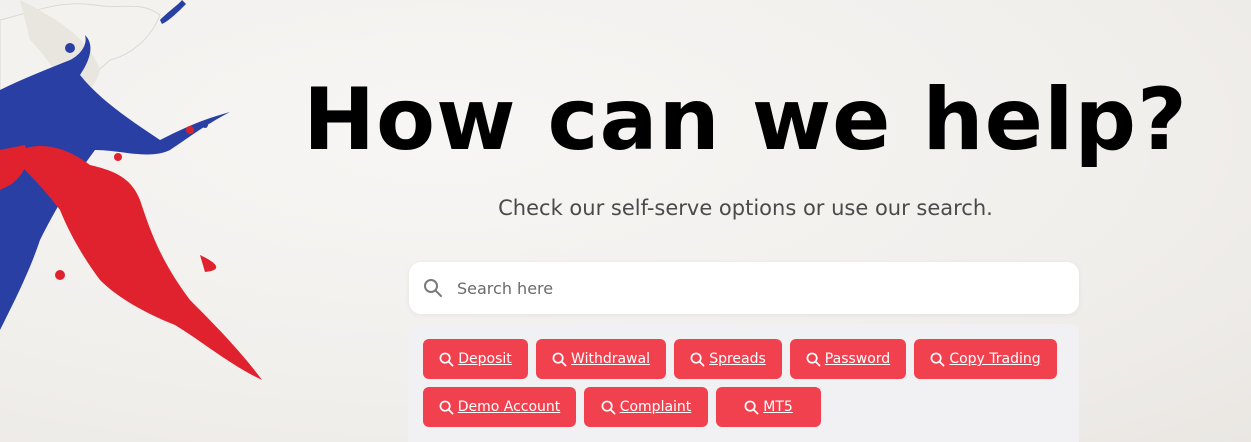 The width and height of the screenshot is (1251, 442). I want to click on quick-link-deposit: Deposit, so click(475, 359).